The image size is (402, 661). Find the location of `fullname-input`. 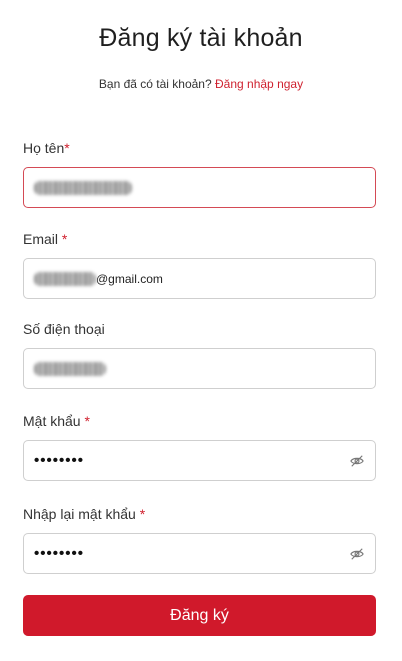

fullname-input is located at coordinates (199, 187).